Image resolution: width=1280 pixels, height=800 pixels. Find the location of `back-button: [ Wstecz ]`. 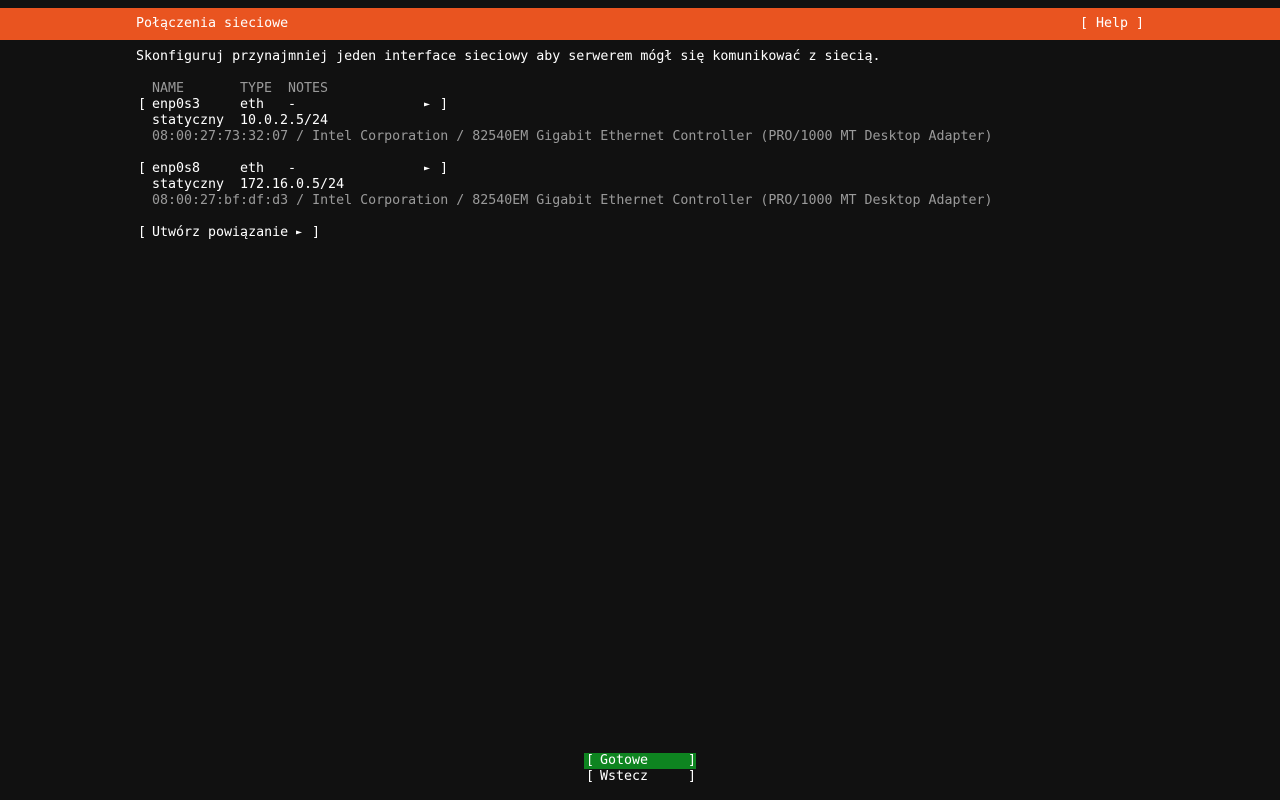

back-button: [ Wstecz ] is located at coordinates (640, 777).